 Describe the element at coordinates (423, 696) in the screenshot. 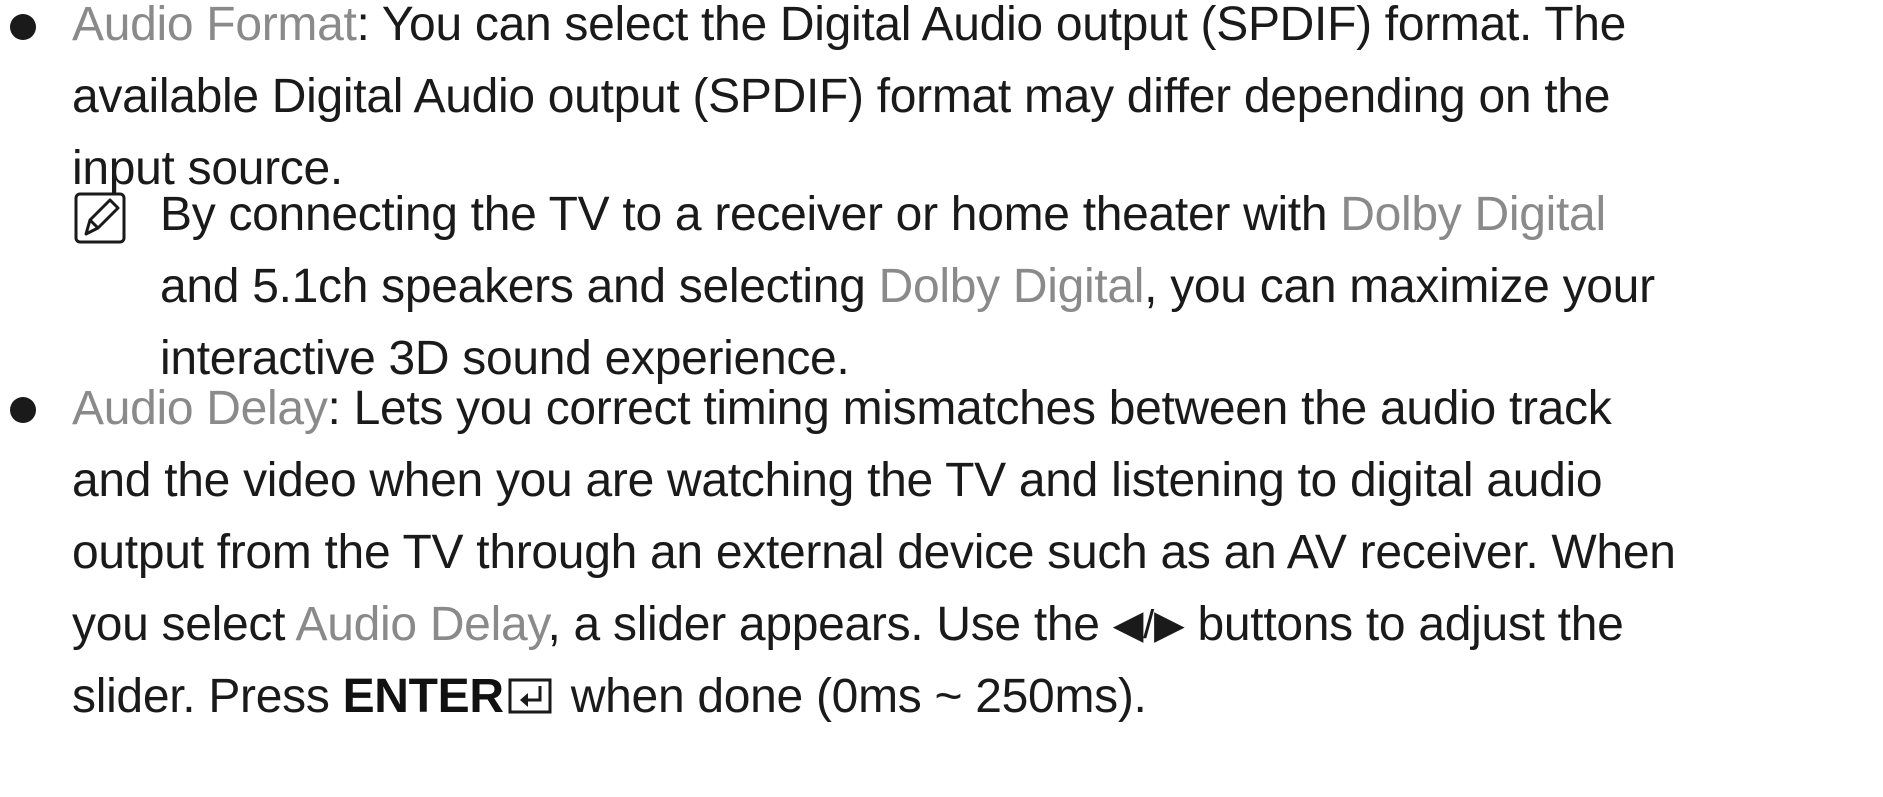

I see `enter-label: ENTER` at that location.